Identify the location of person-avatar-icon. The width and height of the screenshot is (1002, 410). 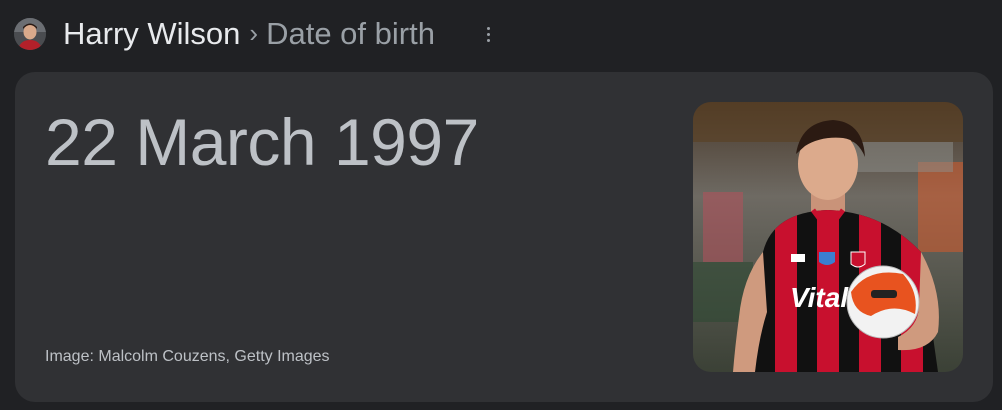
(30, 34).